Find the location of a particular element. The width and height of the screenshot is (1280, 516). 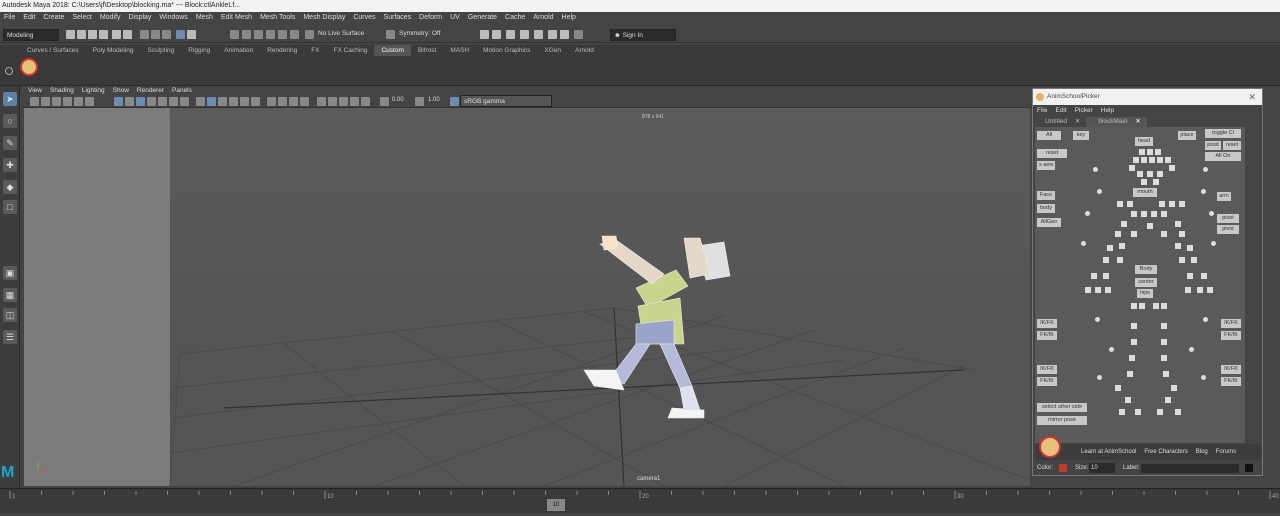

open-scene-icon is located at coordinates (92, 34).